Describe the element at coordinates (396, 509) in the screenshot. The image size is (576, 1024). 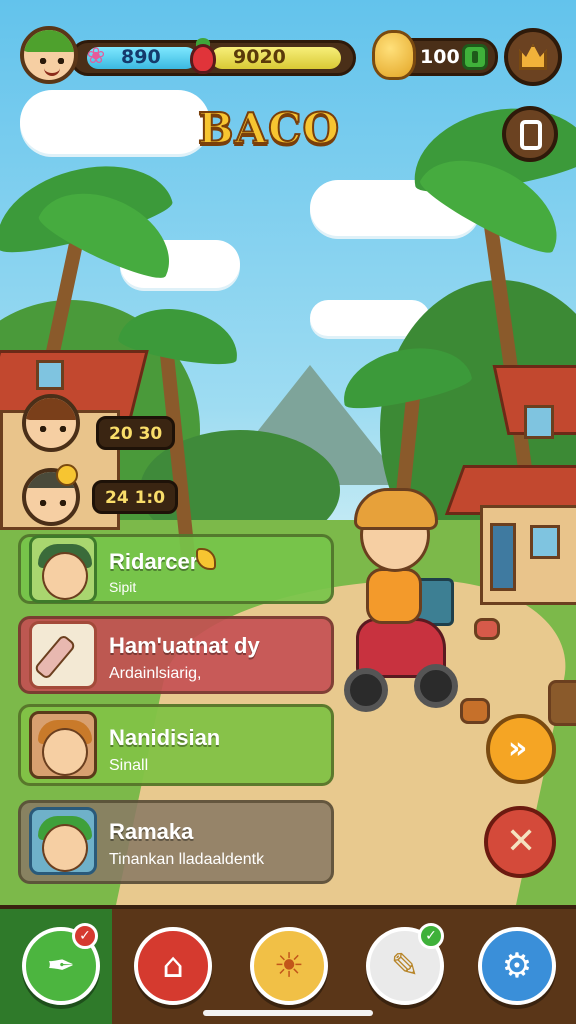
I see `rider-hair` at that location.